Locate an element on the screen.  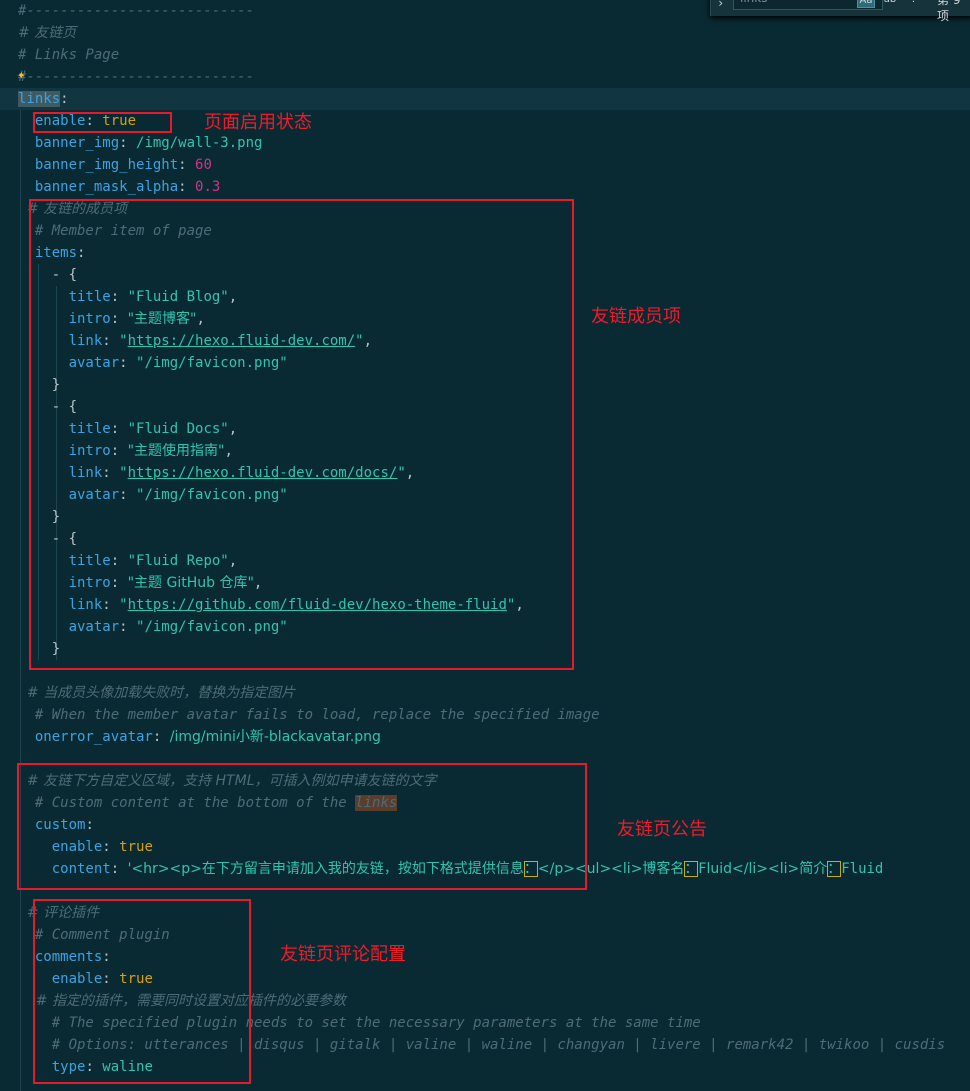
enable-annotation-label: 页面启用状态 is located at coordinates (258, 122).